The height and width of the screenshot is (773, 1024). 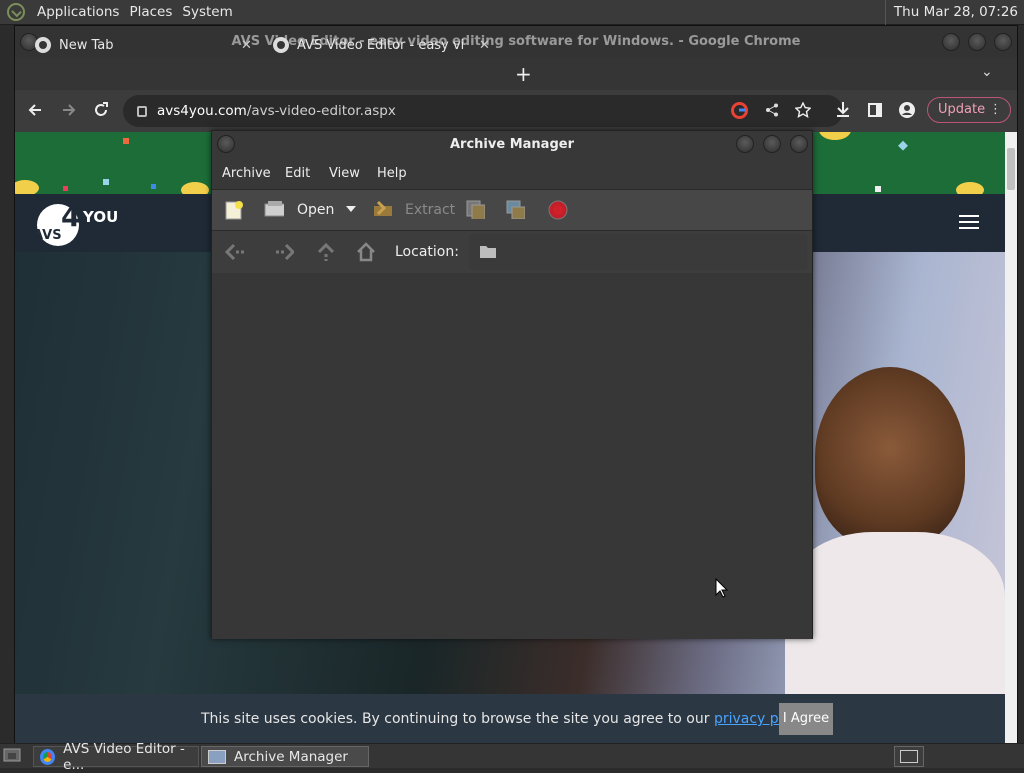 I want to click on bookmark-star-icon, so click(x=803, y=110).